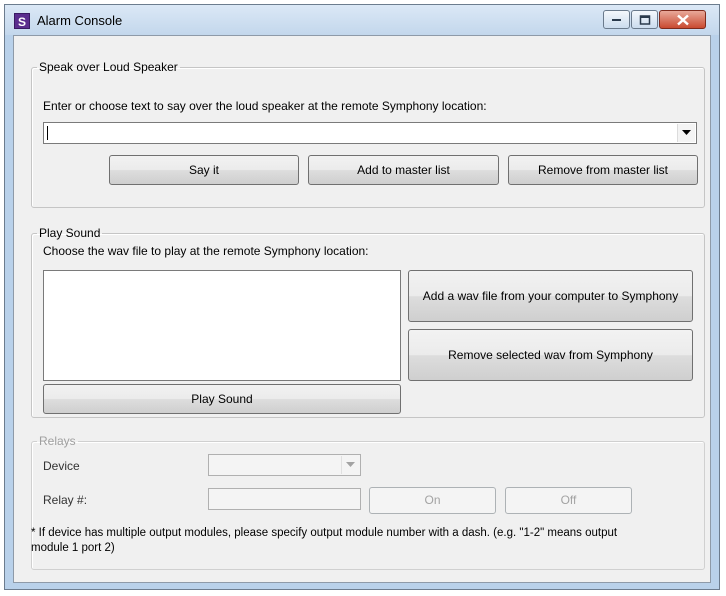 Image resolution: width=726 pixels, height=596 pixels. Describe the element at coordinates (47, 133) in the screenshot. I see `text-caret` at that location.